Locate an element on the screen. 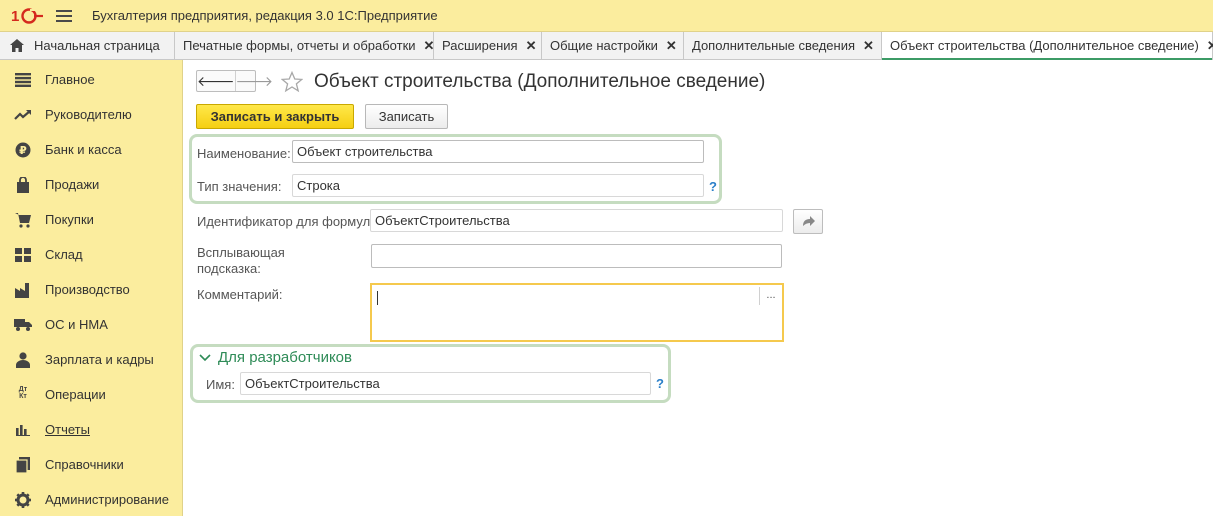 The image size is (1213, 517). dev-name-label: Имя: is located at coordinates (220, 384).